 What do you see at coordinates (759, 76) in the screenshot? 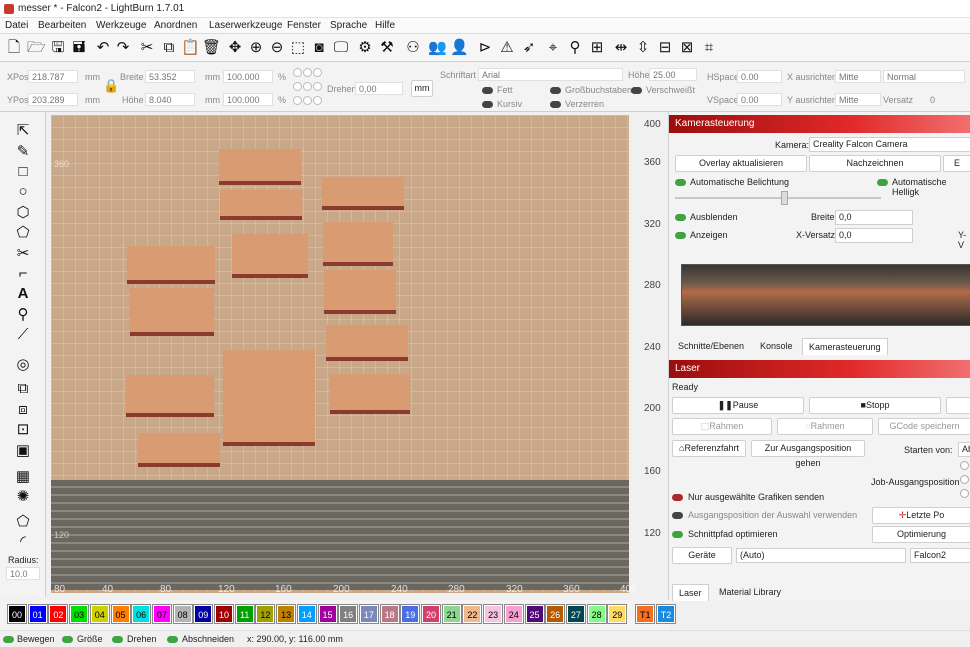
I see `hspace-field: 0.00` at bounding box center [759, 76].